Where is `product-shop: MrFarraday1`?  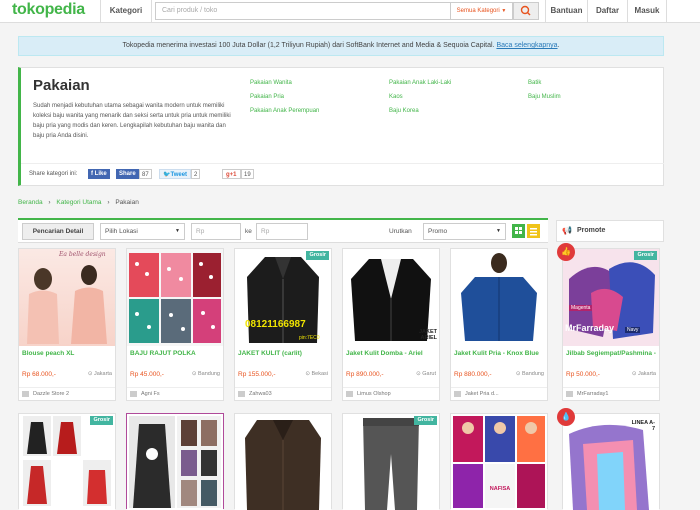
product-shop: MrFarraday1 is located at coordinates (611, 393).